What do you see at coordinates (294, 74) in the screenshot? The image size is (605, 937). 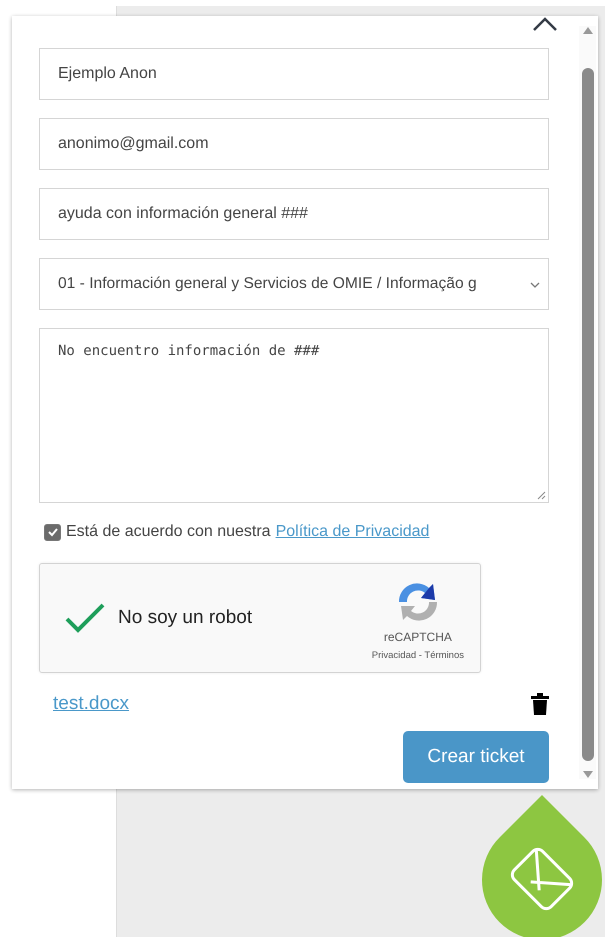 I see `input-field: Ejemplo Anon` at bounding box center [294, 74].